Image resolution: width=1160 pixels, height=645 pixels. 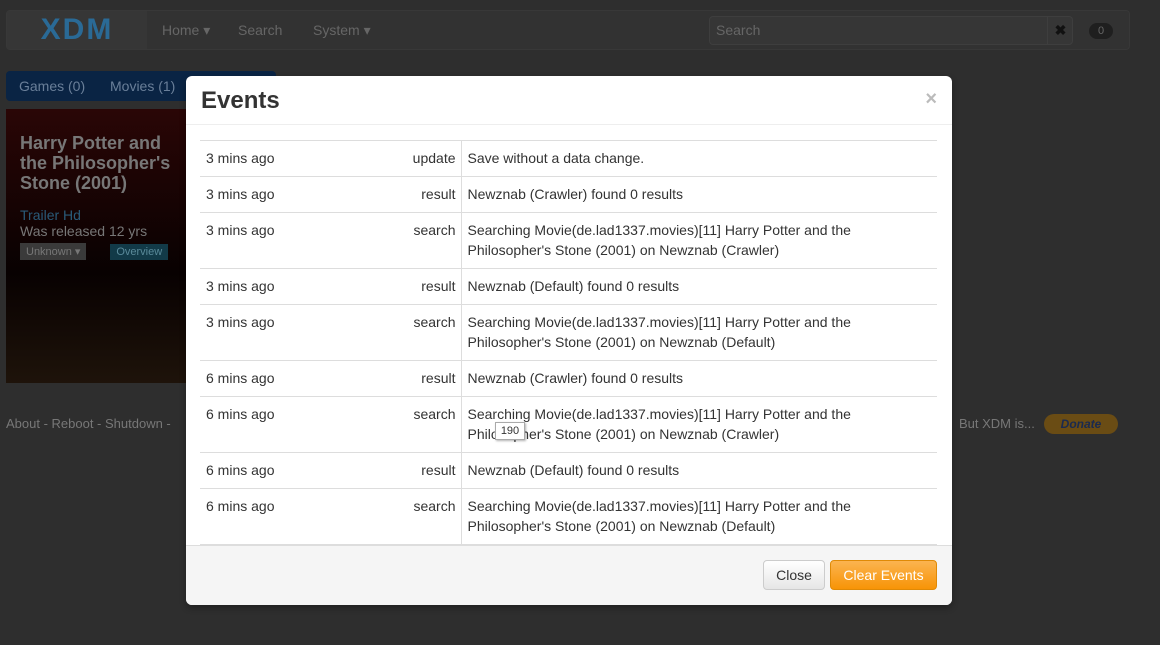 I want to click on nav-search: Search, so click(x=260, y=30).